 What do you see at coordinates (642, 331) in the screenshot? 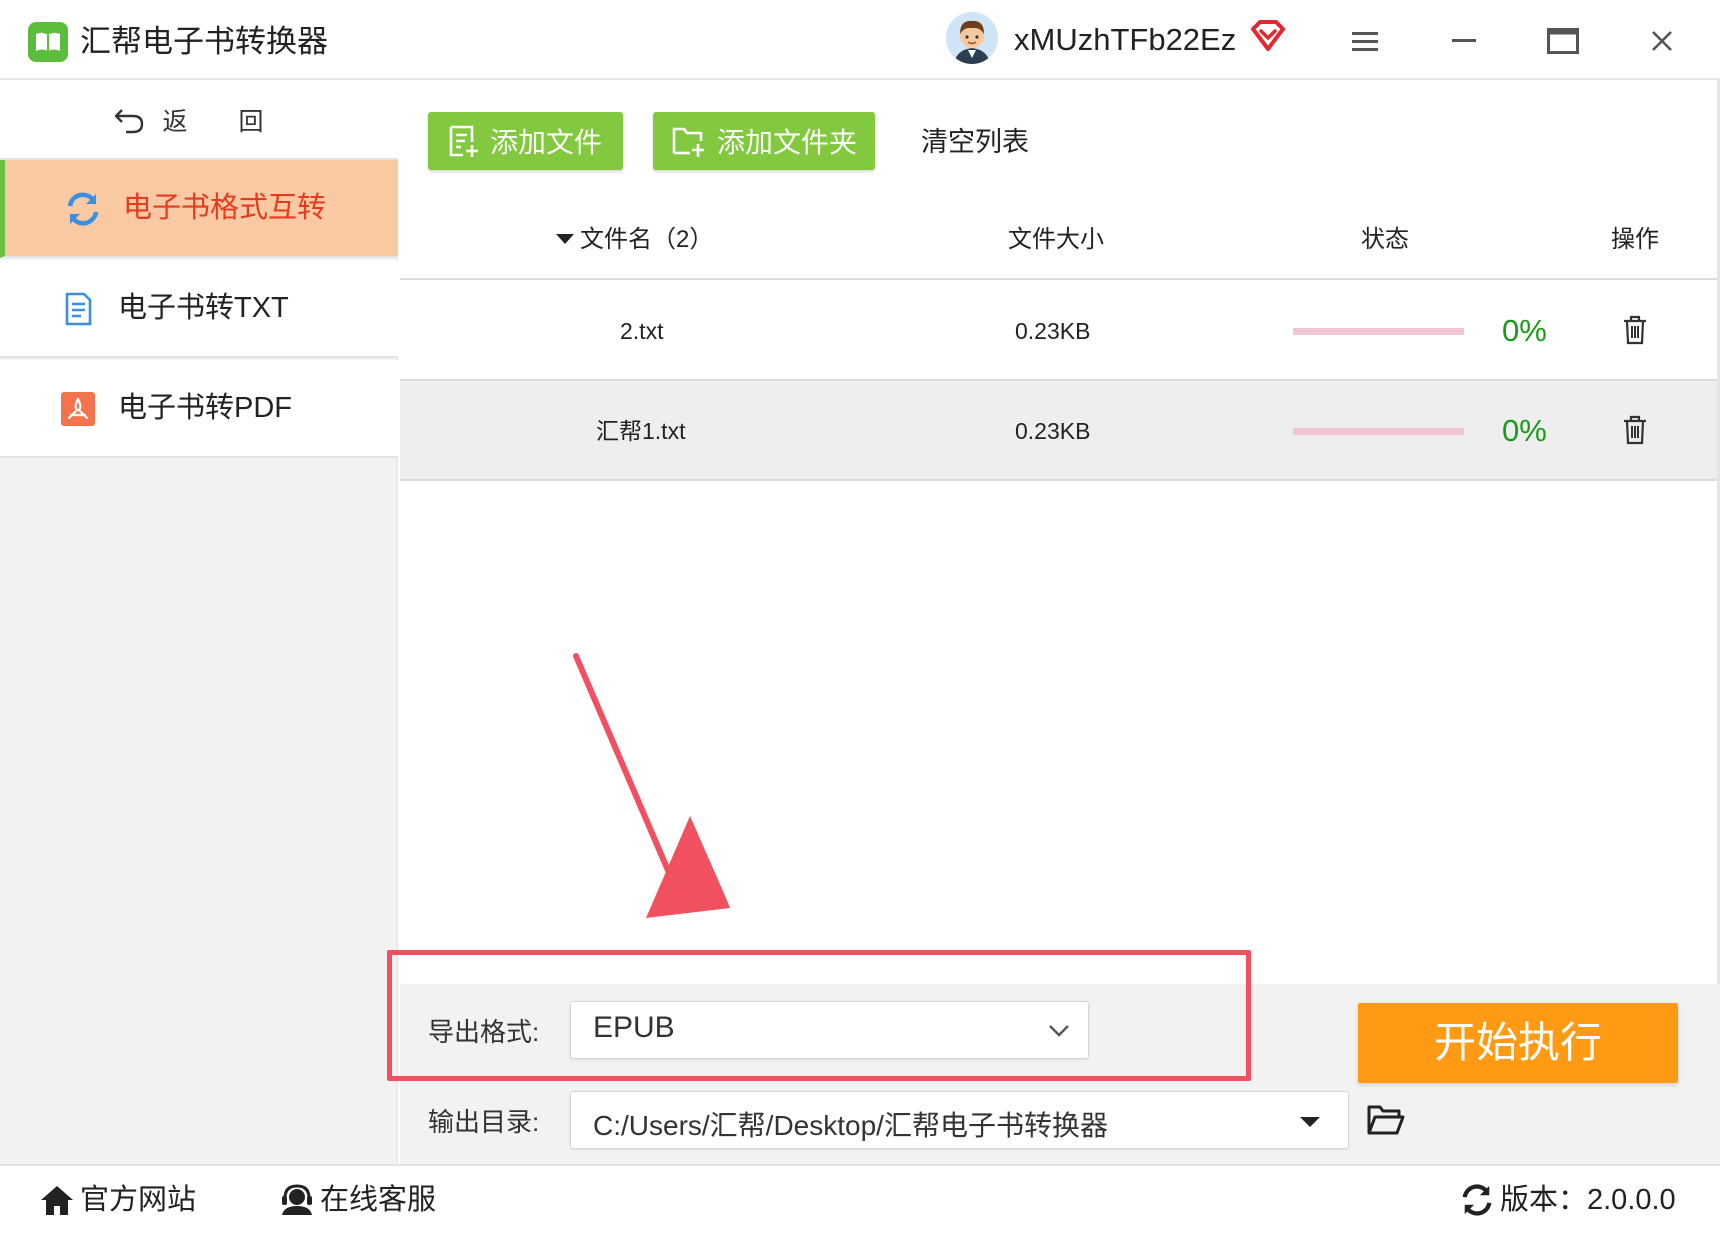
I see `file-name: 2.txt` at bounding box center [642, 331].